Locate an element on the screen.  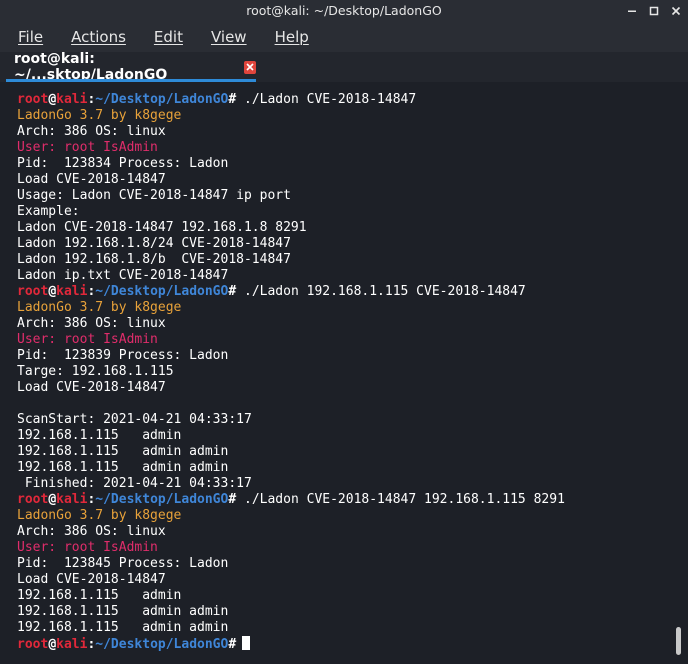
maximize-icon is located at coordinates (654, 11).